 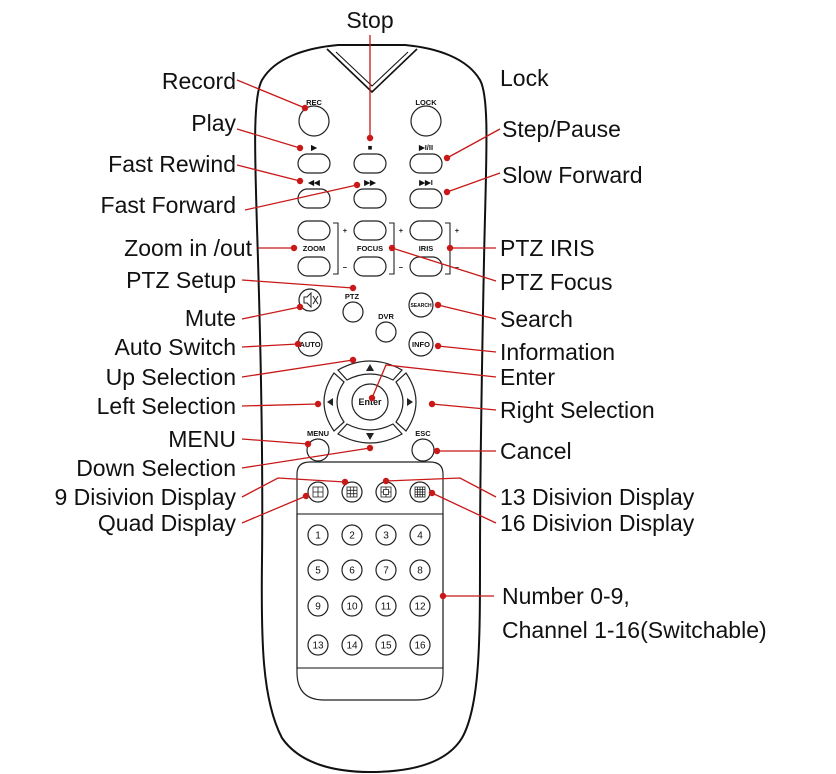 What do you see at coordinates (318, 404) in the screenshot?
I see `dot-left` at bounding box center [318, 404].